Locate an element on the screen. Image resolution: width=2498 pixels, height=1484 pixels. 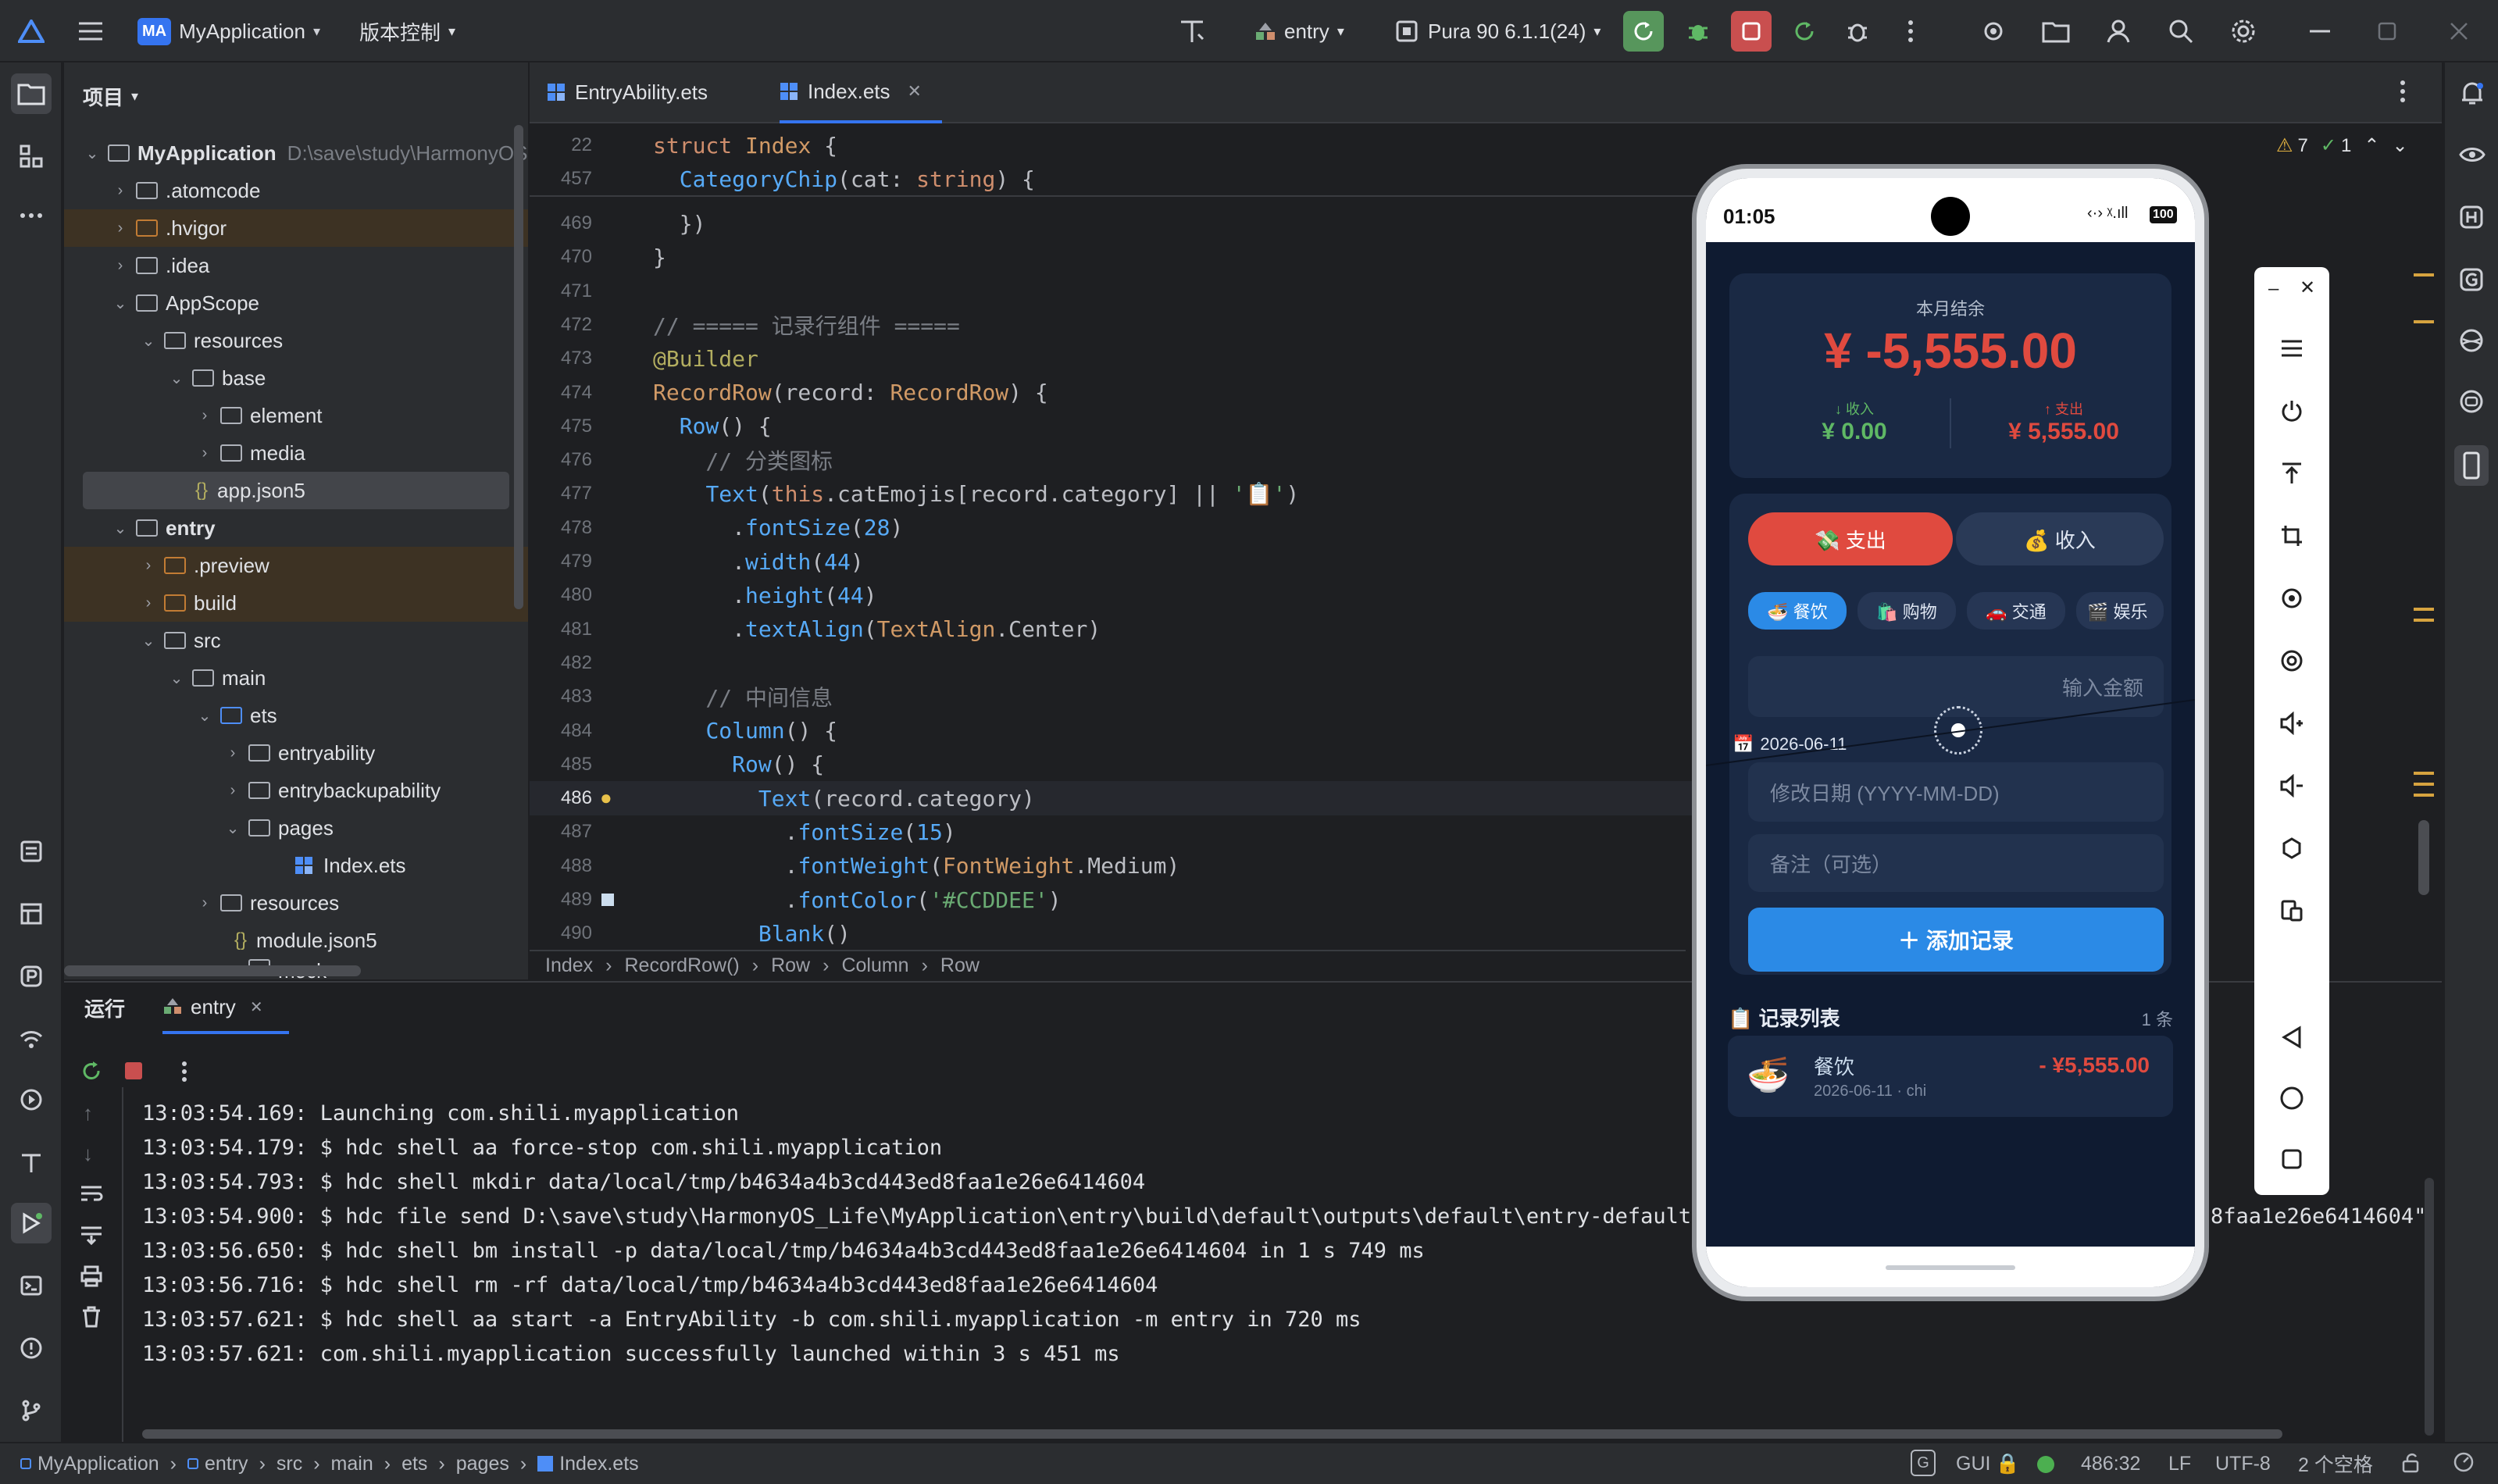
tree-item-module-json5: {} module.json5 is located at coordinates (296, 940).